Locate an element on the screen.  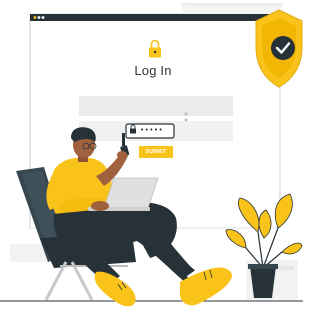
submit-button-label: SUBMIT is located at coordinates (156, 152).